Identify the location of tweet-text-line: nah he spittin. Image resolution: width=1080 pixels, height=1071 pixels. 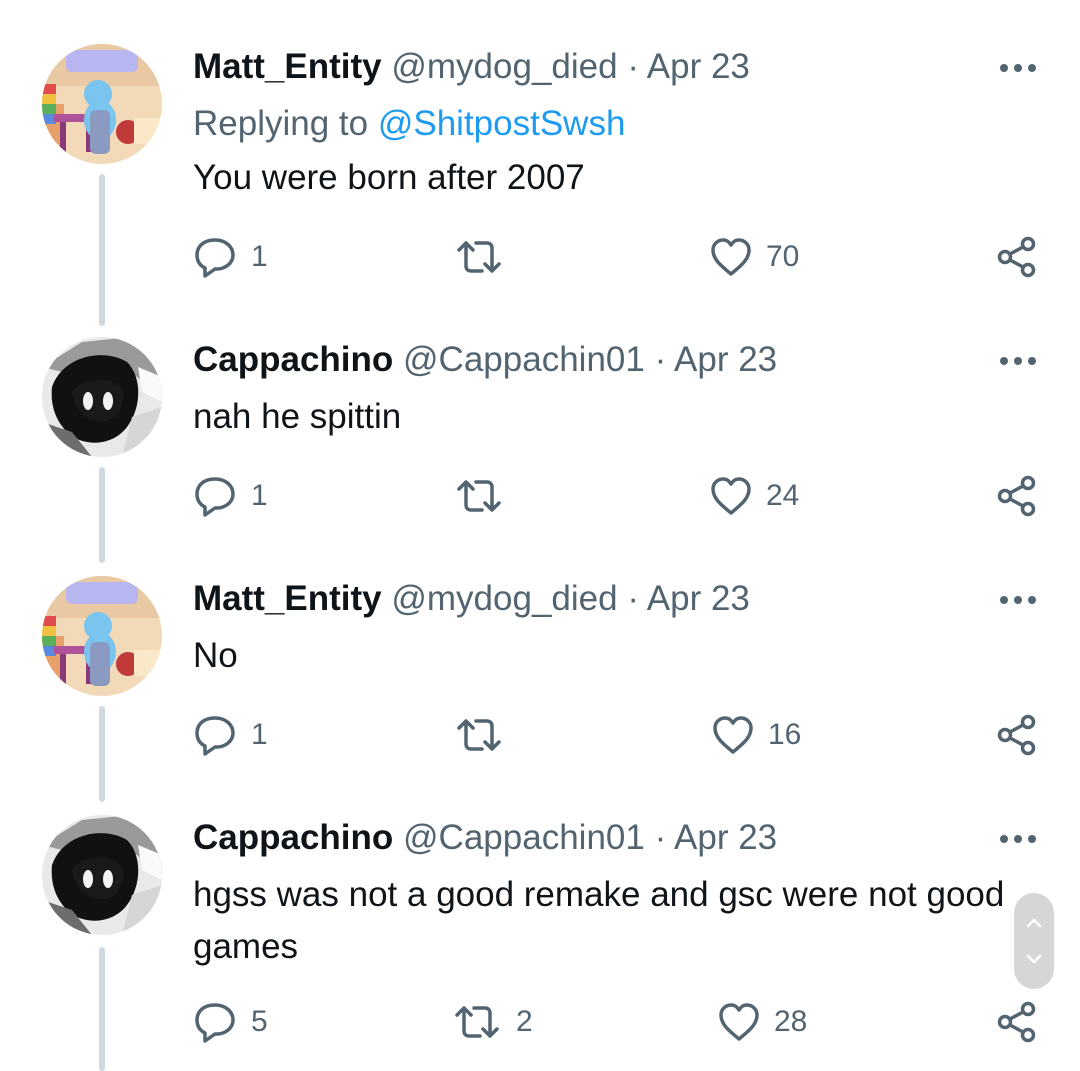
(297, 416).